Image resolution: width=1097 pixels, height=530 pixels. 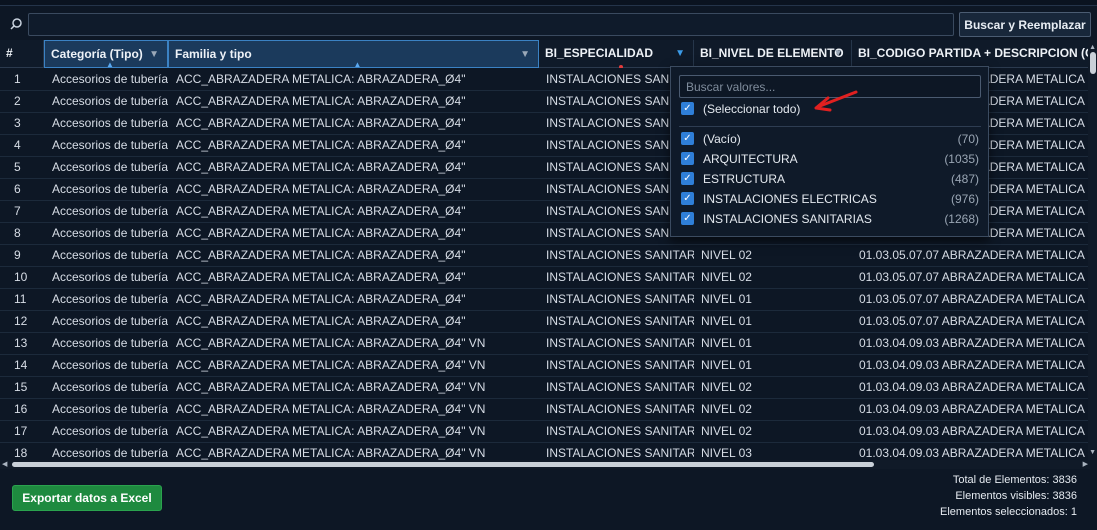 What do you see at coordinates (22, 300) in the screenshot?
I see `table-cell-n: 11` at bounding box center [22, 300].